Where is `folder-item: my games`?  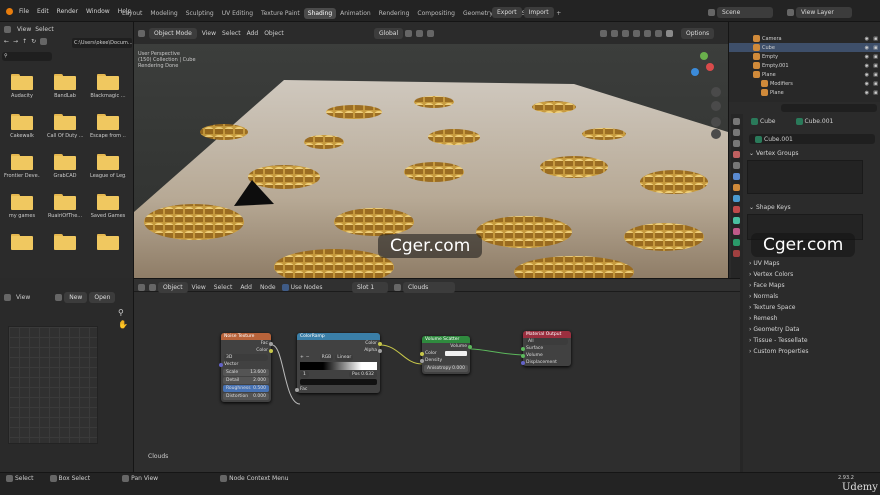 folder-item: my games is located at coordinates (22, 206).